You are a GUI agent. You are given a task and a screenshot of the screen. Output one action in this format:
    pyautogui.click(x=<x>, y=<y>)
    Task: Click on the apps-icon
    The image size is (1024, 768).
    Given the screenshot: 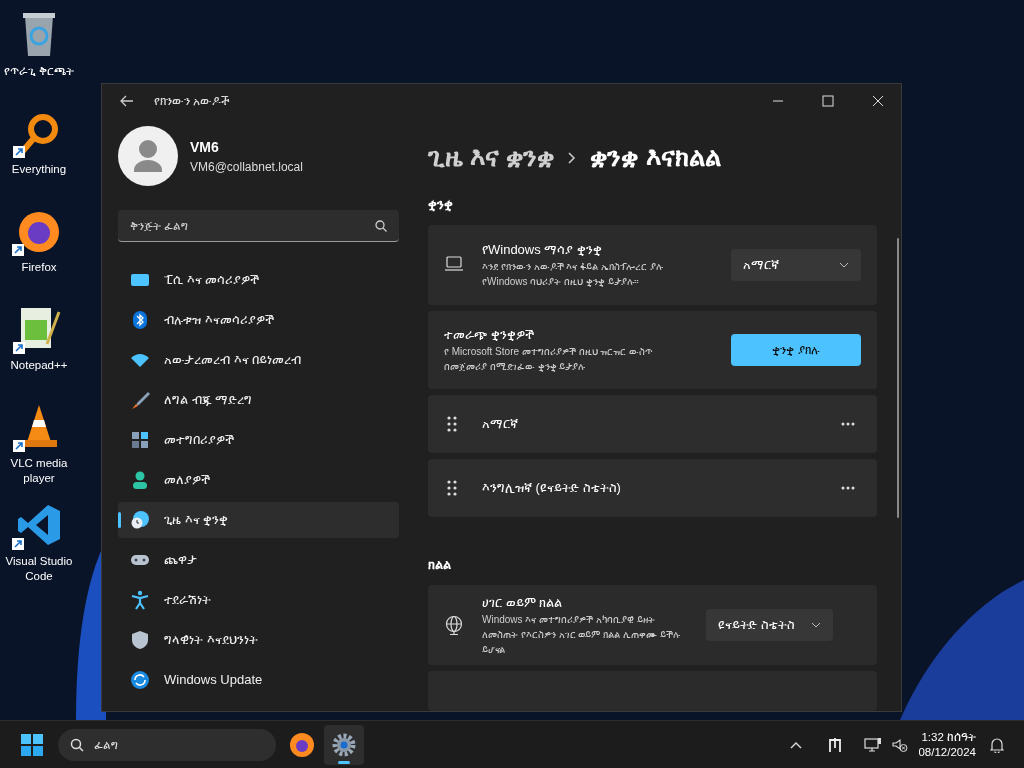 What is the action you would take?
    pyautogui.click(x=140, y=440)
    